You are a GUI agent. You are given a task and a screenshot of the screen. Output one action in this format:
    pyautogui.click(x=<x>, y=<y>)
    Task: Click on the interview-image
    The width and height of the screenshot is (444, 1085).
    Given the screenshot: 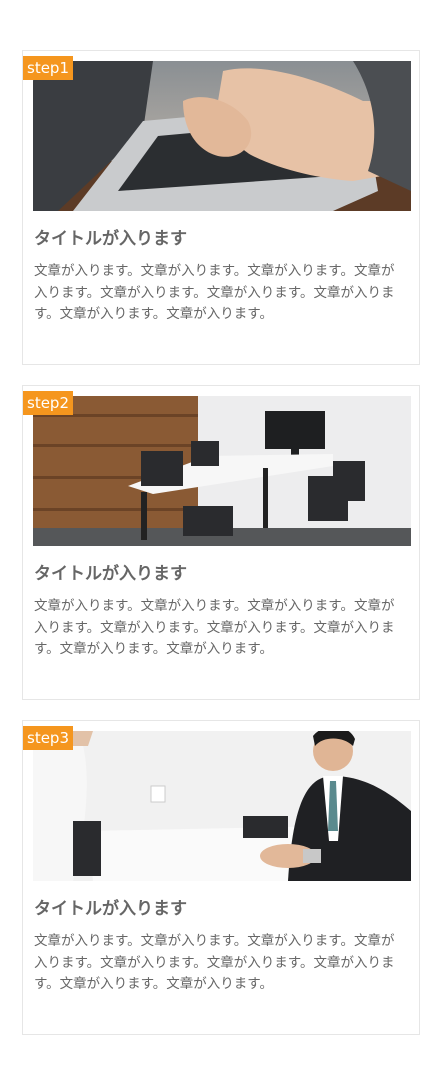 What is the action you would take?
    pyautogui.click(x=222, y=806)
    